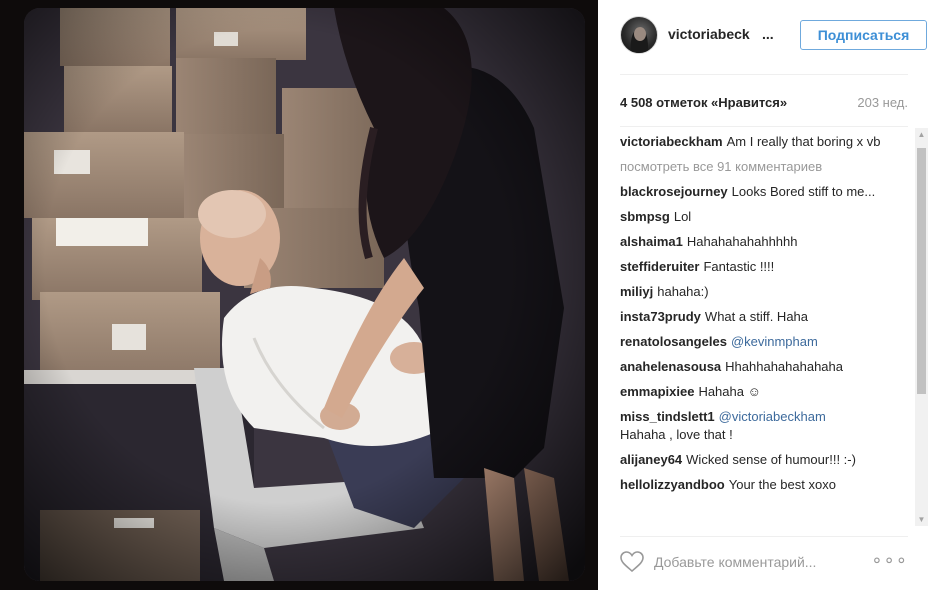 The image size is (928, 590). Describe the element at coordinates (803, 141) in the screenshot. I see `comment-text: Am I really that boring x vb` at that location.